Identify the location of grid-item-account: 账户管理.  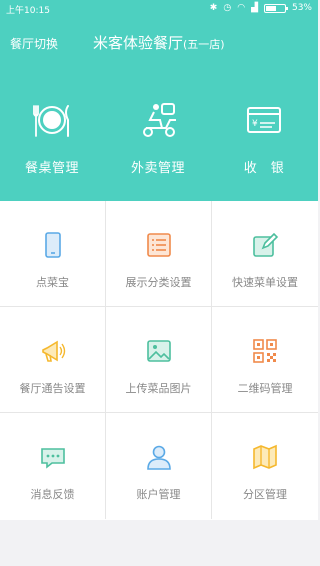
(159, 466).